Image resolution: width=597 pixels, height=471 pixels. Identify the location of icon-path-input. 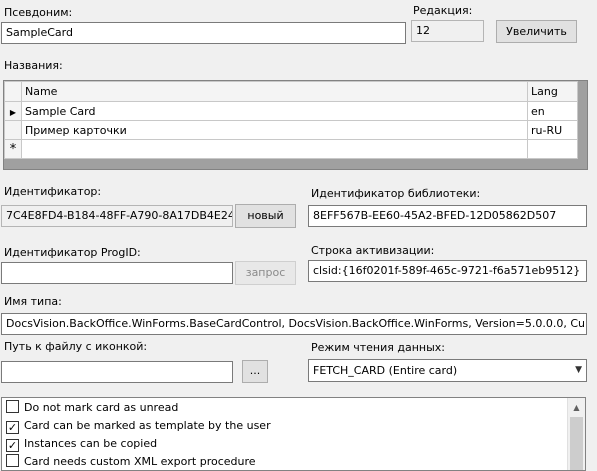
(117, 372).